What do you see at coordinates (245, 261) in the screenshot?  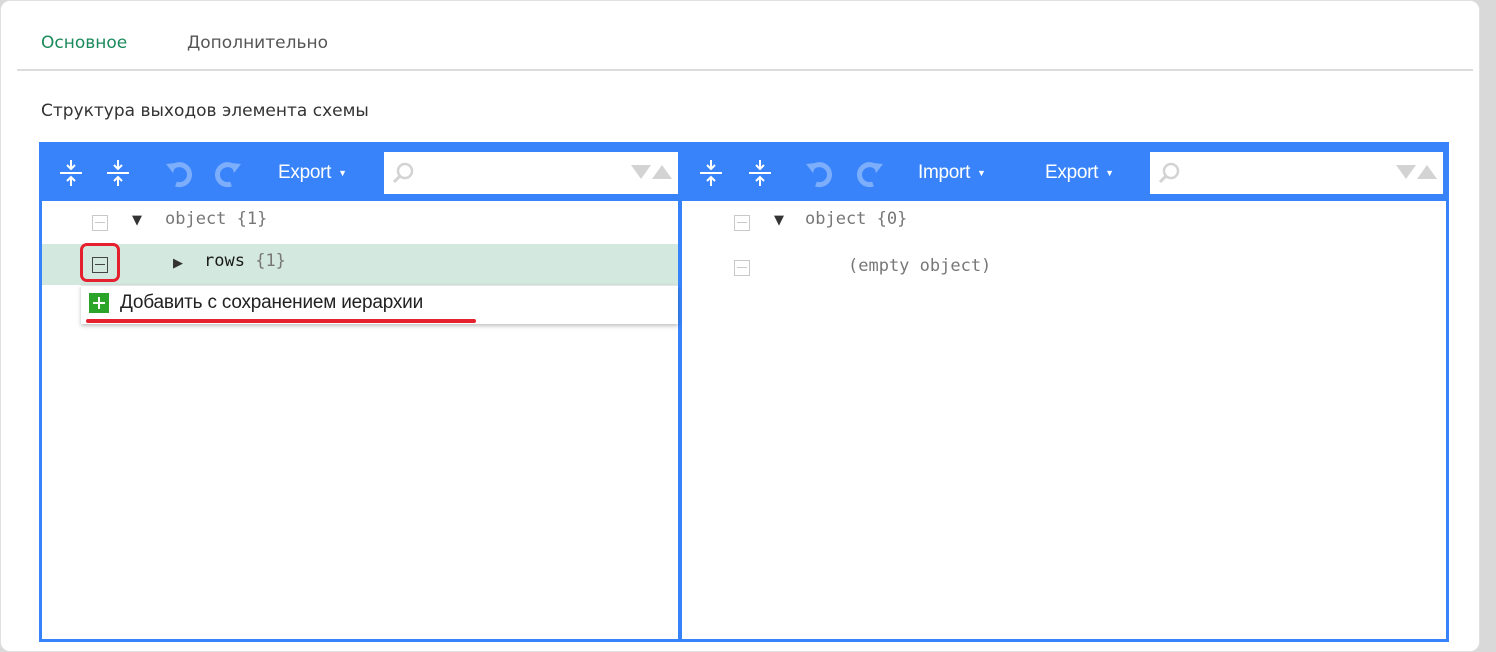 I see `tree-node-key: rows {1}` at bounding box center [245, 261].